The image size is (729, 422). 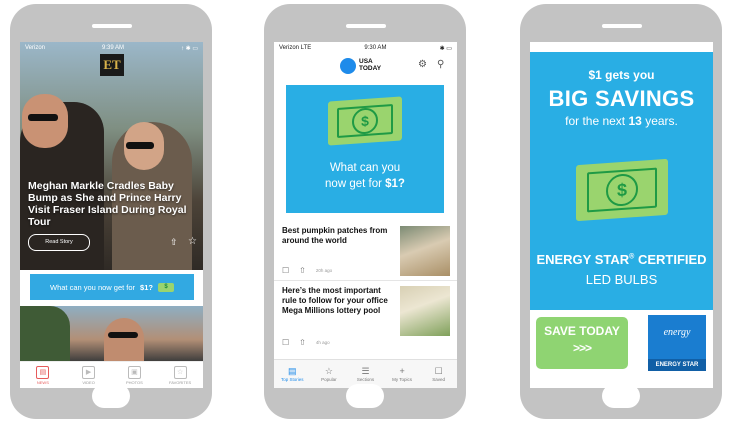 I want to click on photo-tree, so click(x=45, y=334).